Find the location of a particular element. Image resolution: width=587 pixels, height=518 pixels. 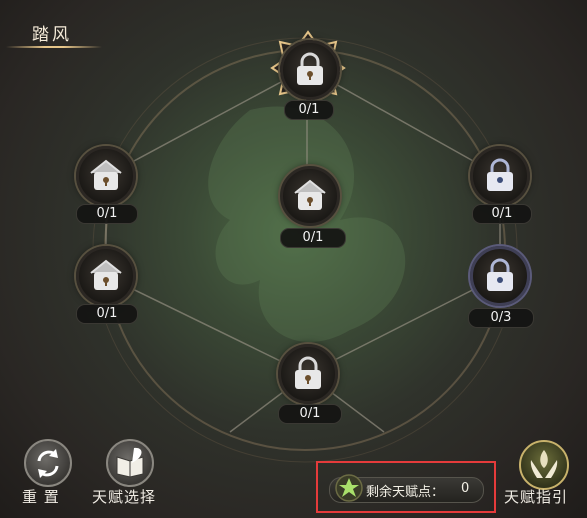

reset-button is located at coordinates (48, 463).